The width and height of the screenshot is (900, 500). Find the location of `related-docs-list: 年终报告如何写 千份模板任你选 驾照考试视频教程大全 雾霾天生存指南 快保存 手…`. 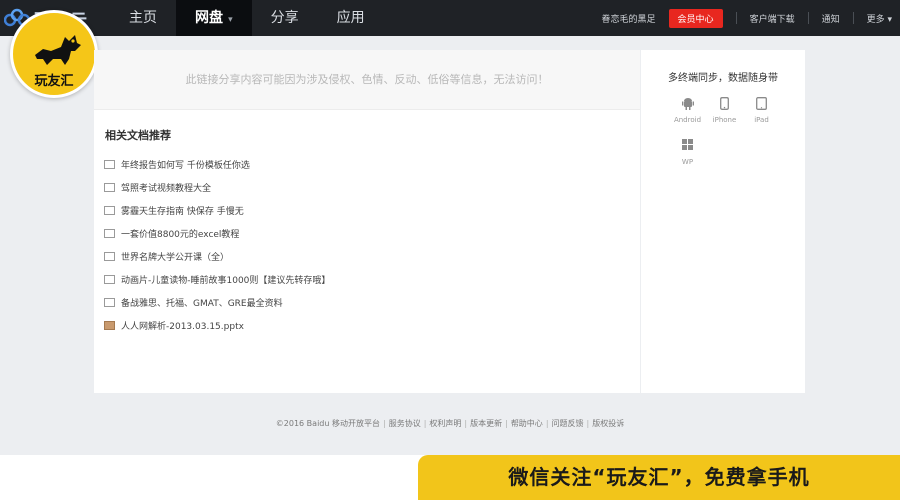

related-docs-list: 年终报告如何写 千份模板任你选 驾照考试视频教程大全 雾霾天生存指南 快保存 手… is located at coordinates (217, 245).